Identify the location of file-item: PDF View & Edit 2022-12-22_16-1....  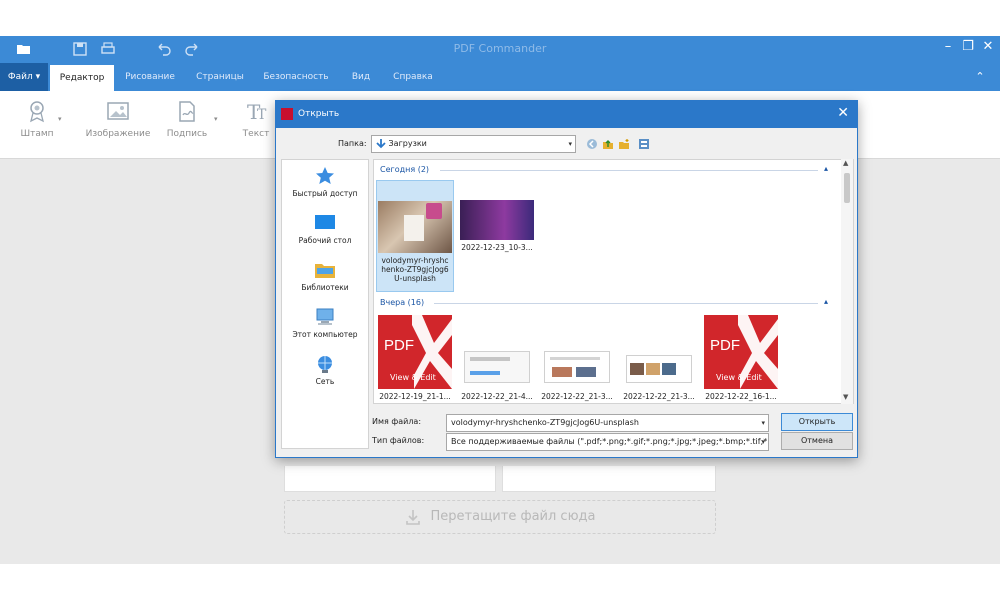
(741, 358).